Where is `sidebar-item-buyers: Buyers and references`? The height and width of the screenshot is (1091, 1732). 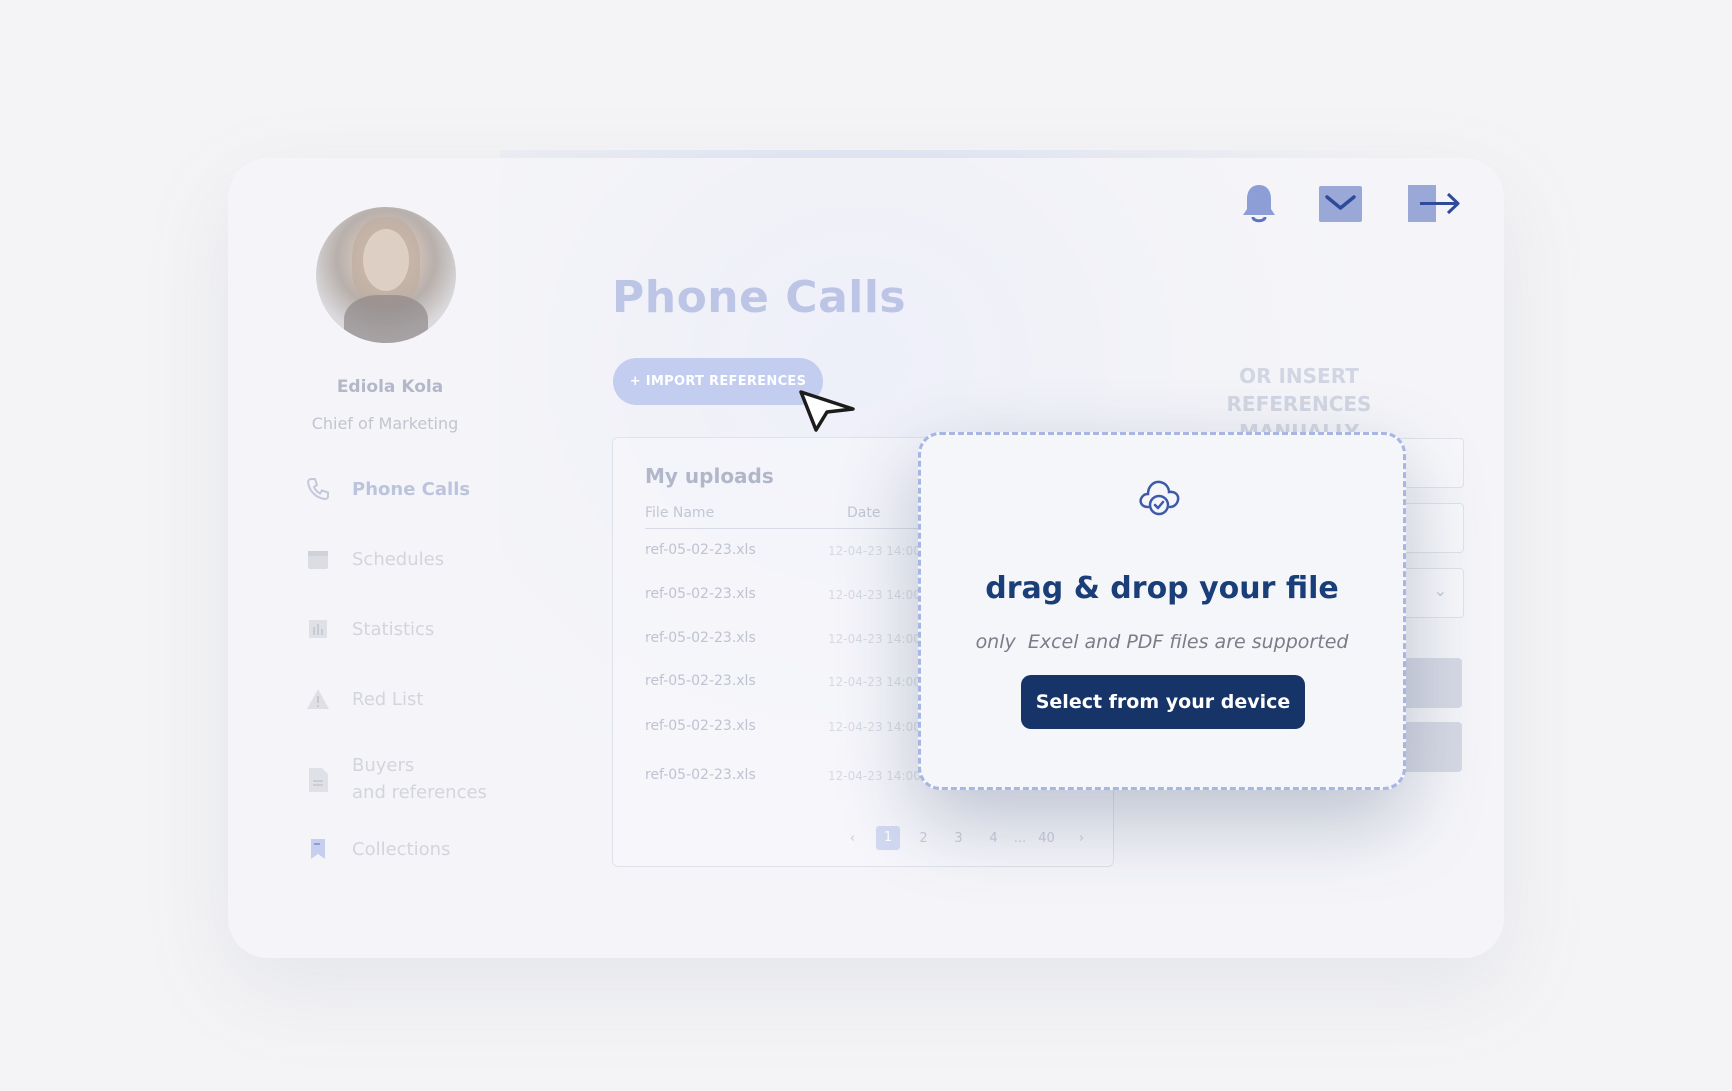
sidebar-item-buyers: Buyers and references is located at coordinates (395, 779).